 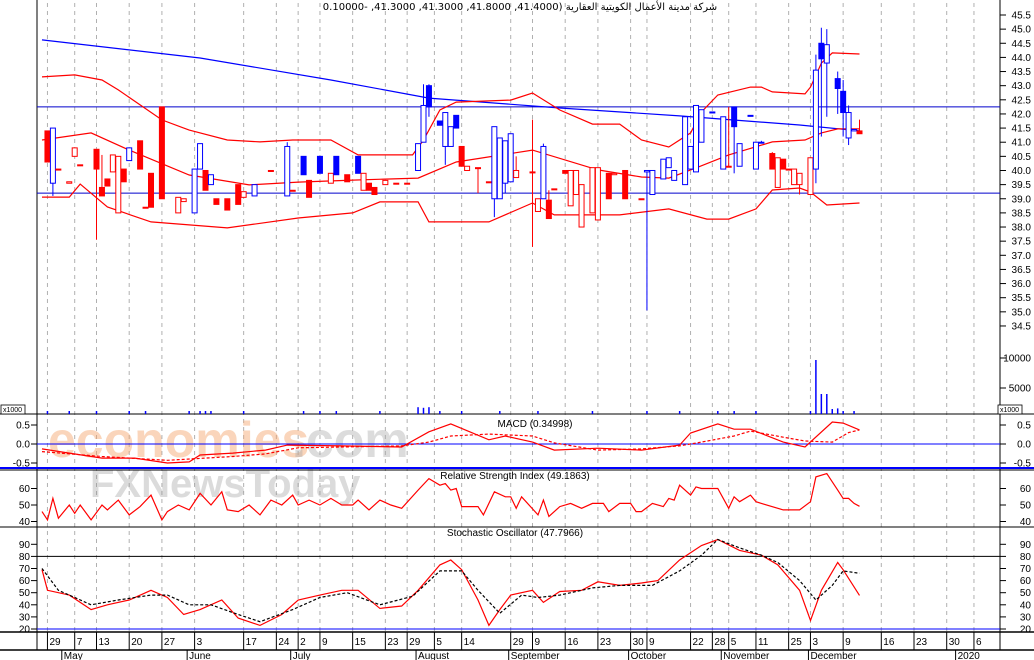 What do you see at coordinates (25, 617) in the screenshot?
I see `stochastic-axis-label-left: 30` at bounding box center [25, 617].